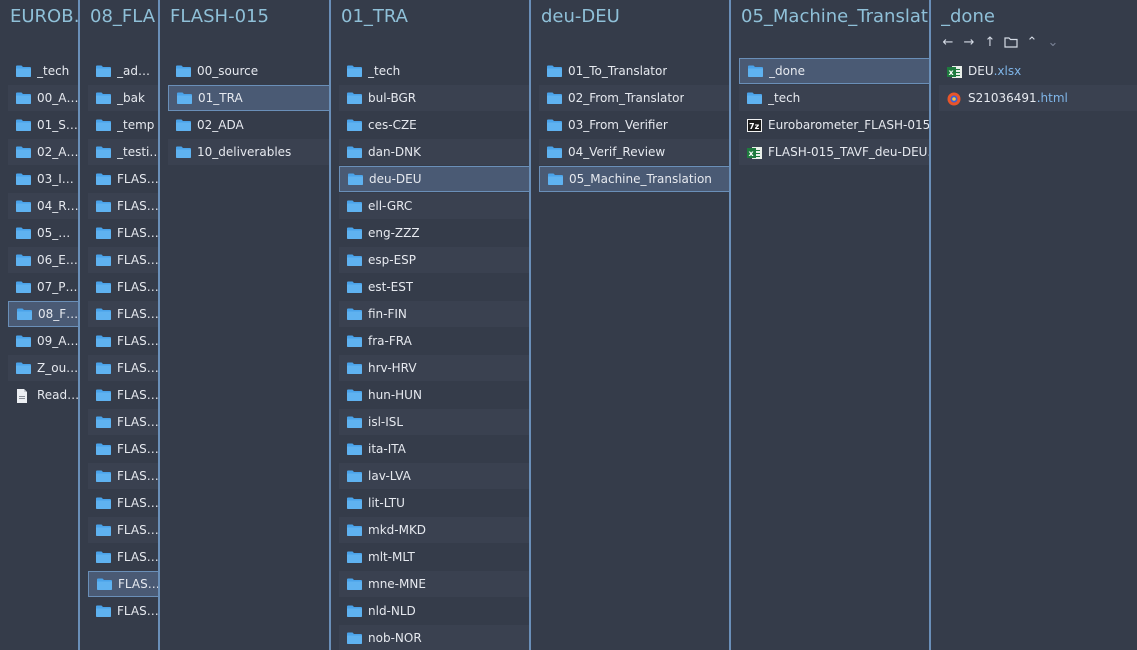 The height and width of the screenshot is (650, 1137). I want to click on folder-item: ell-GRC, so click(435, 206).